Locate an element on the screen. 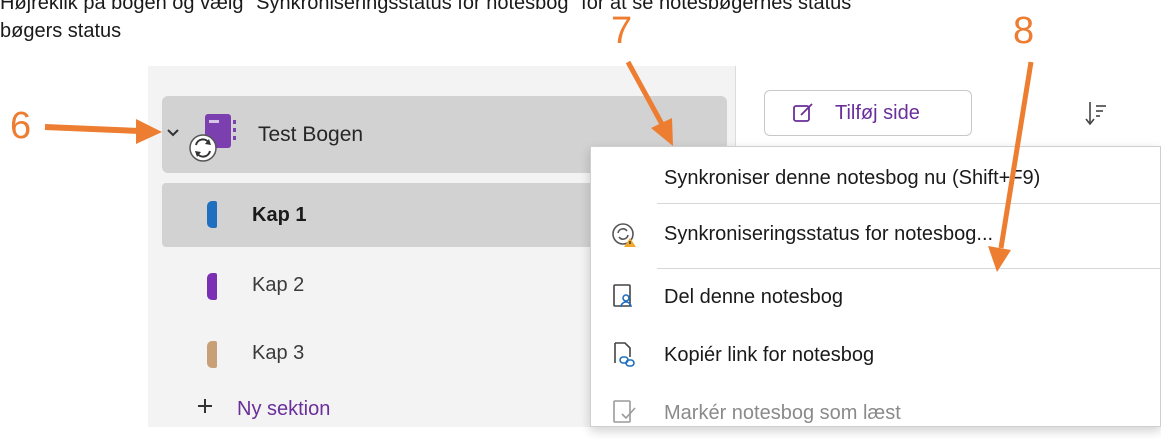 This screenshot has width=1161, height=439. document-line-2: bøgers status is located at coordinates (61, 31).